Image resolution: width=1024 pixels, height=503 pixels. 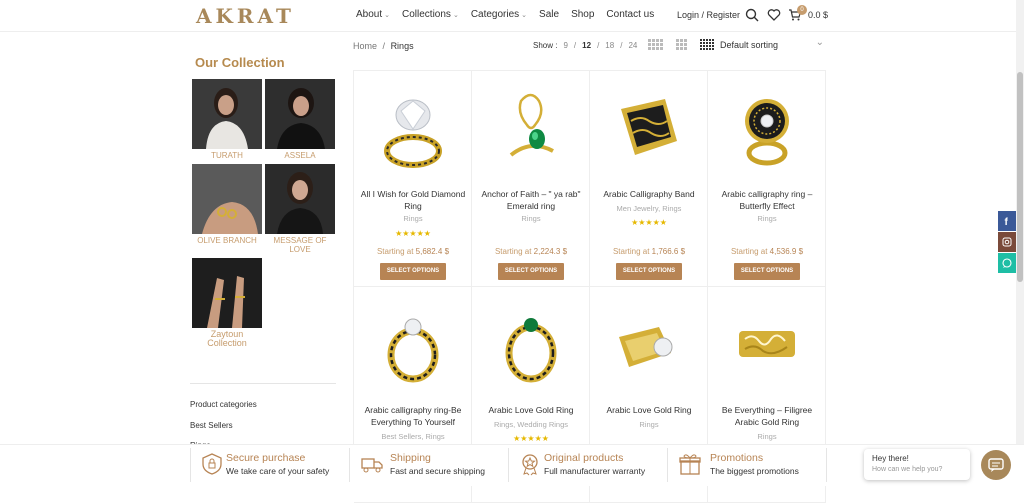 What do you see at coordinates (227, 240) in the screenshot?
I see `collection-label: OLIVE BRANCH` at bounding box center [227, 240].